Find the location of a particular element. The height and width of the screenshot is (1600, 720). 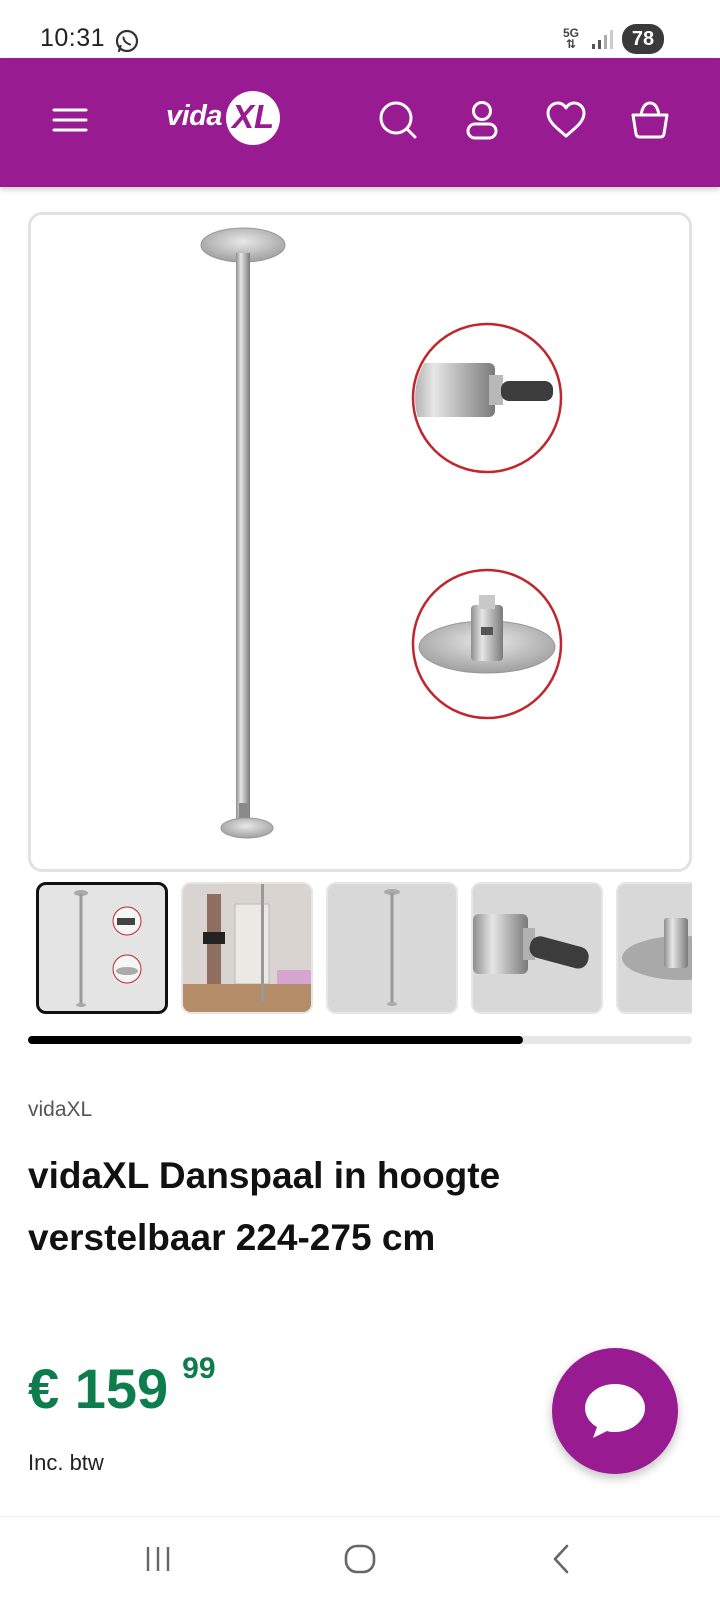

thumbnail-pole-tip-detail is located at coordinates (537, 948).